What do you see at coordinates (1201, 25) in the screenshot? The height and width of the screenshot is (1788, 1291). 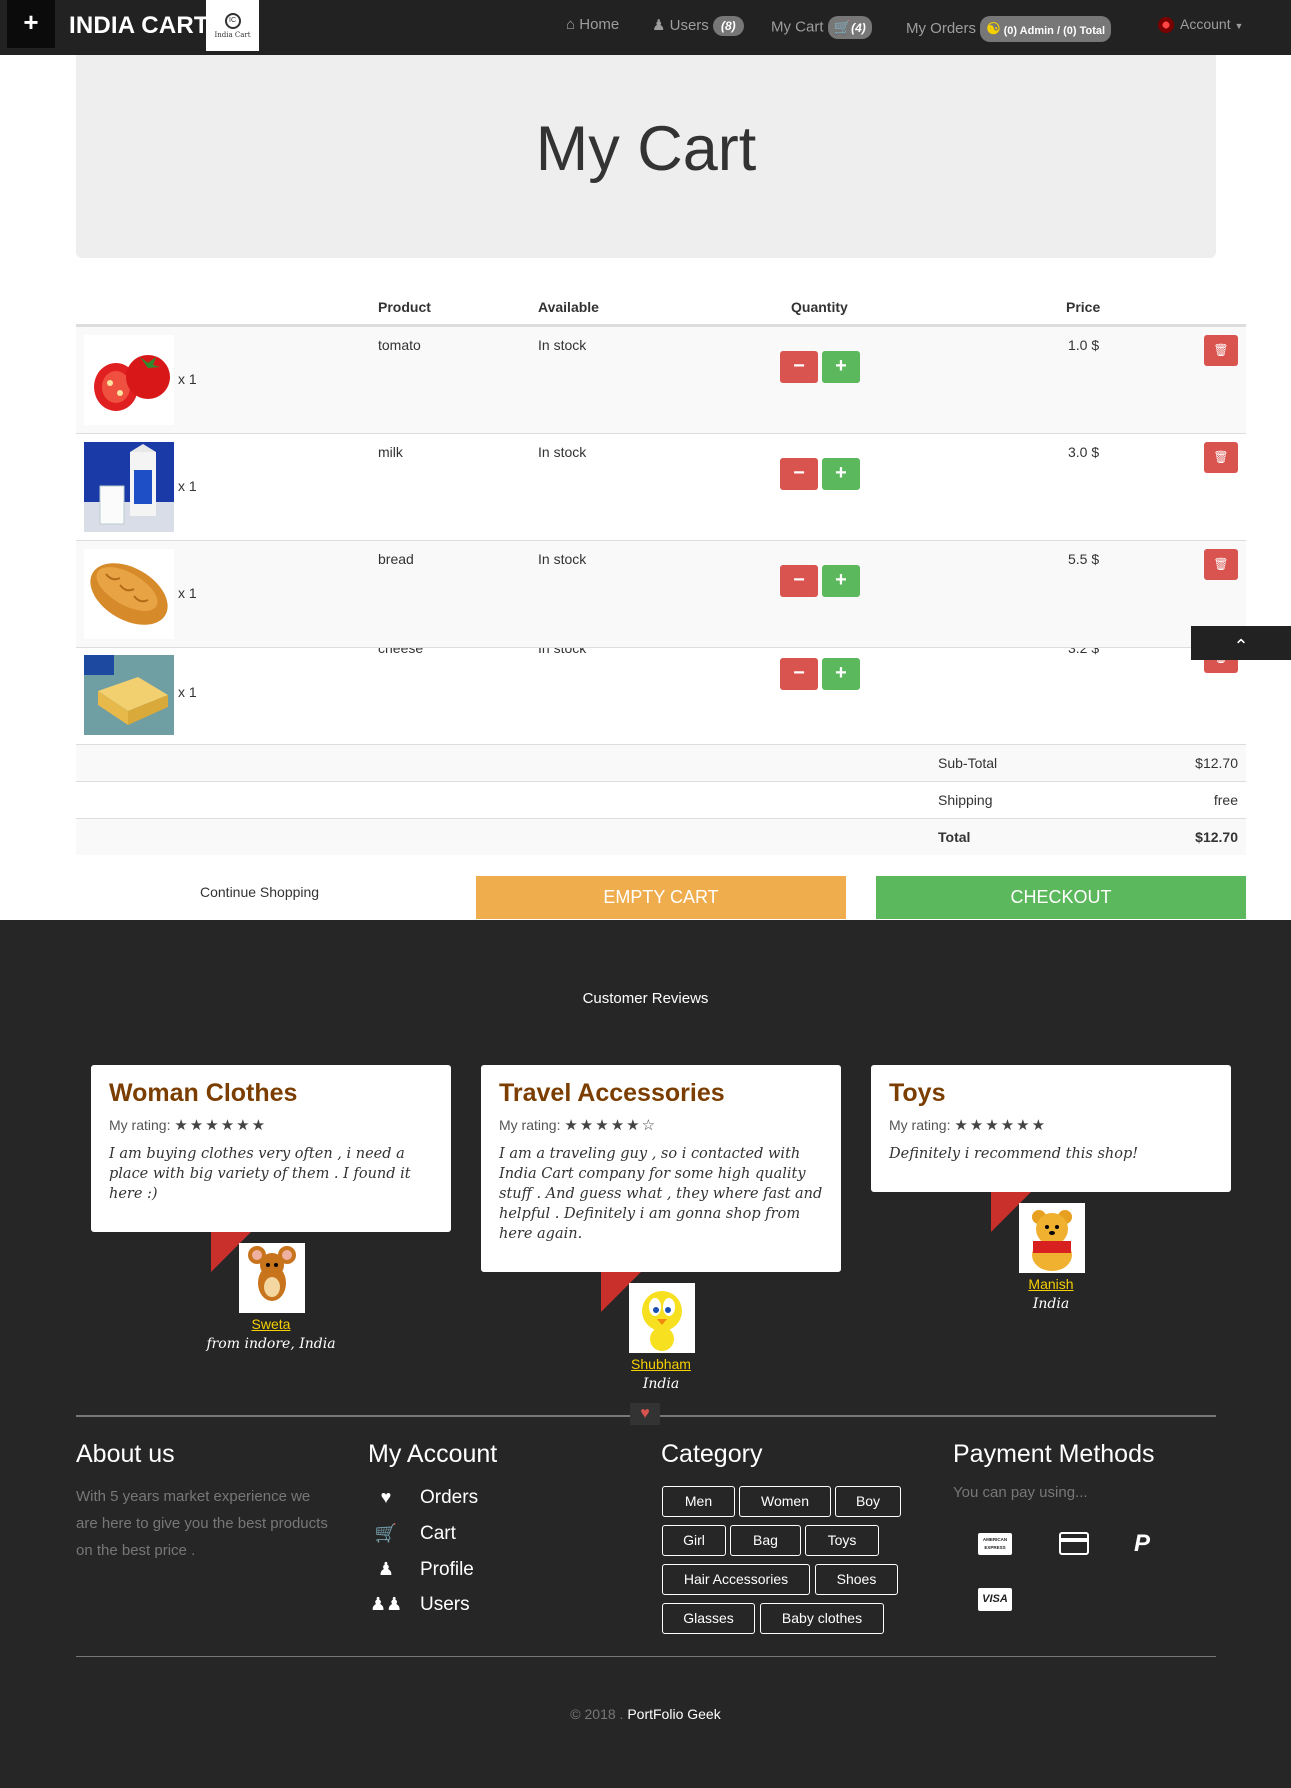 I see `nav-account-dropdown: Account ▼` at bounding box center [1201, 25].